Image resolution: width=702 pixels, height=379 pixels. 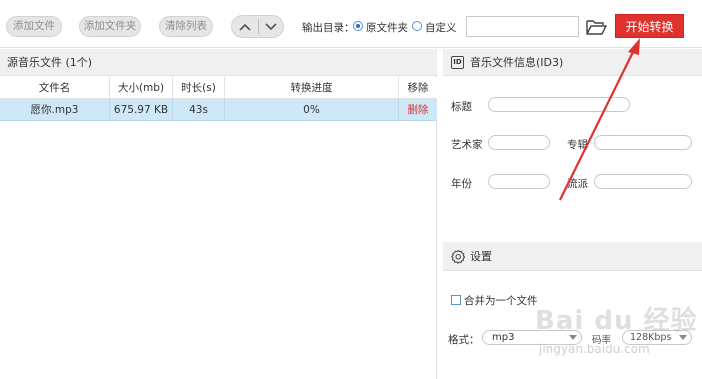 I want to click on chevron-down-icon, so click(x=271, y=26).